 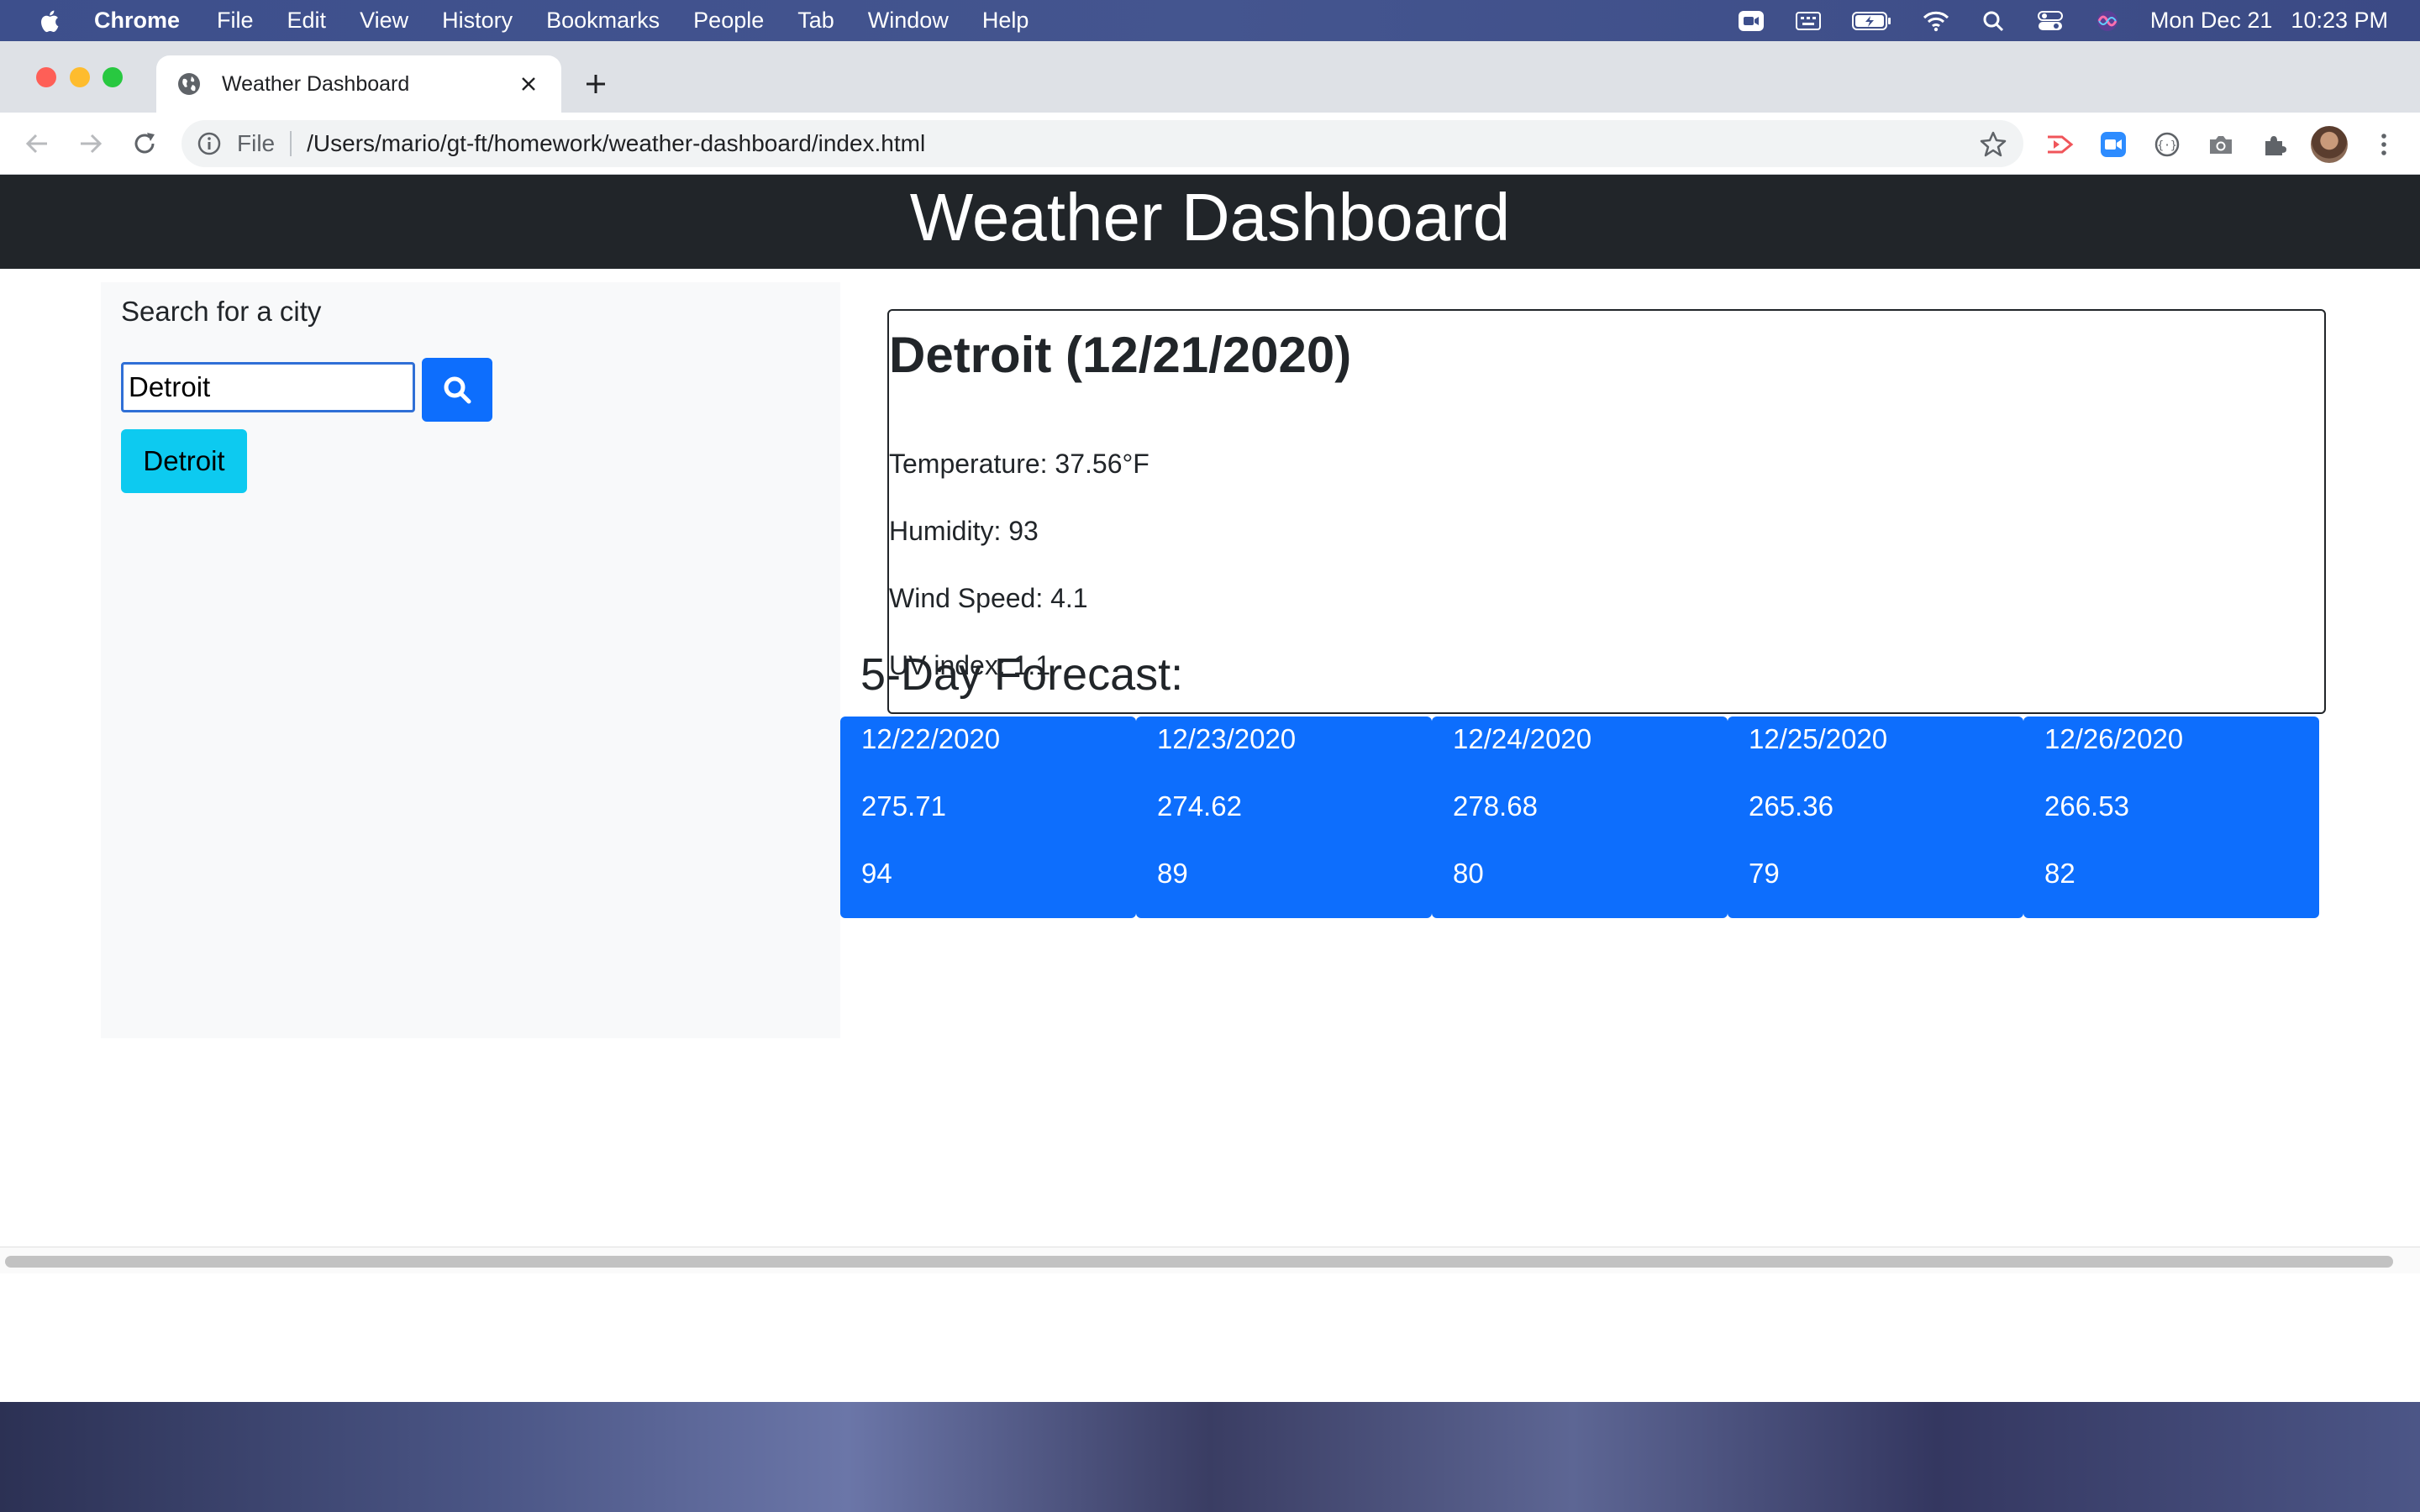 What do you see at coordinates (2086, 806) in the screenshot?
I see `forecast-temperature: 266.53` at bounding box center [2086, 806].